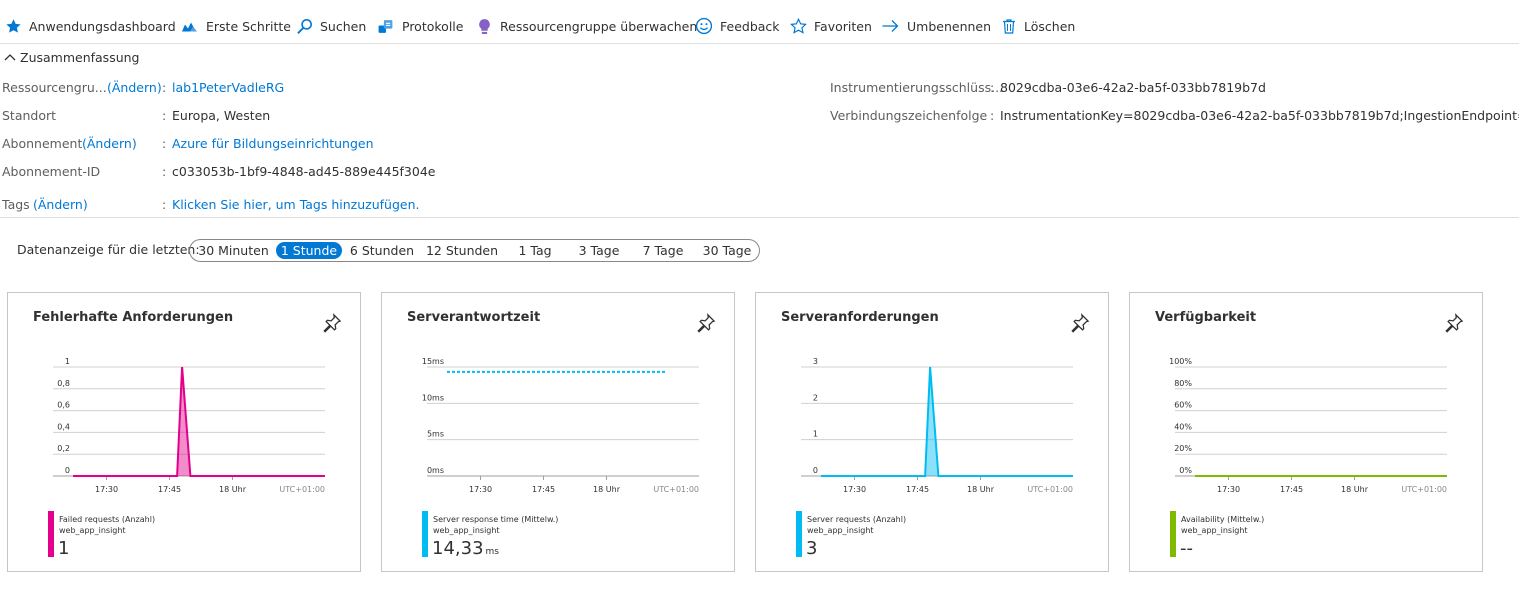  I want to click on failed-requests-chart: 0 0,2 0,4 0,6 0,8 1 17:30 17:45 18 Uhr UTC+01:00, so click(189, 425).